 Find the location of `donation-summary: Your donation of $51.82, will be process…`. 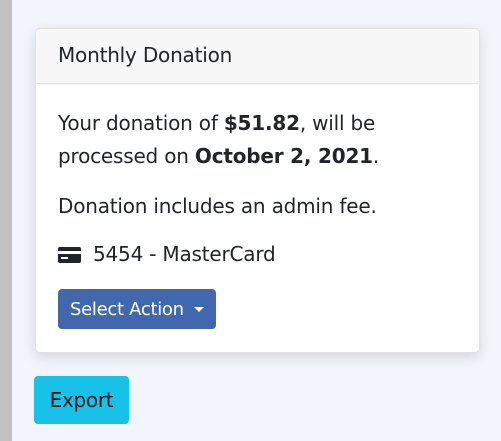

donation-summary: Your donation of $51.82, will be process… is located at coordinates (257, 140).